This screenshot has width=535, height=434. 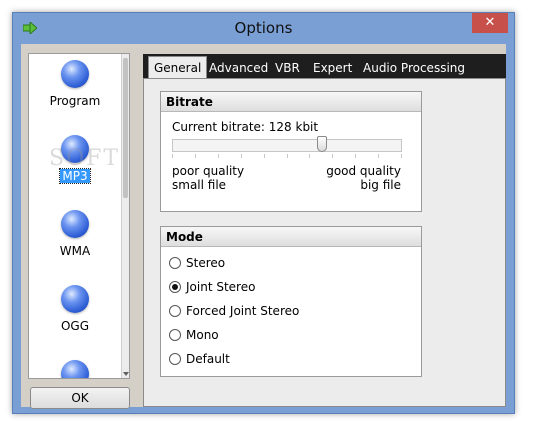 What do you see at coordinates (332, 68) in the screenshot?
I see `tab-expert: Expert` at bounding box center [332, 68].